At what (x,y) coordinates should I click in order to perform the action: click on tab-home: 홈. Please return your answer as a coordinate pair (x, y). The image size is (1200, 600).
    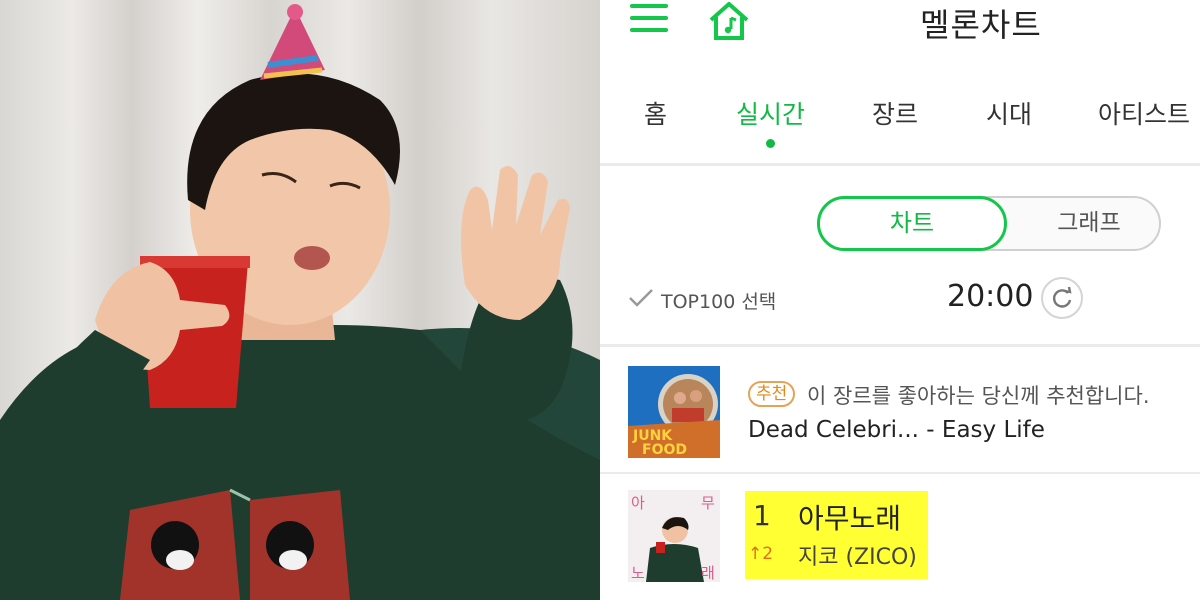
    Looking at the image, I should click on (655, 113).